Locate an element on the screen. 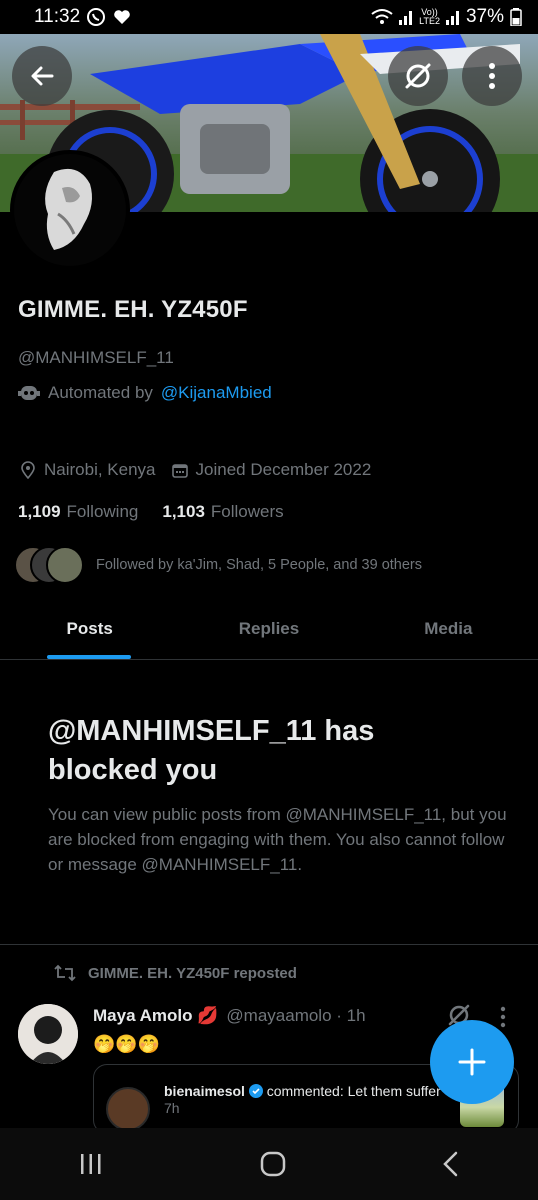 Image resolution: width=538 pixels, height=1200 pixels. followers-stat: 1,103 Followers is located at coordinates (222, 512).